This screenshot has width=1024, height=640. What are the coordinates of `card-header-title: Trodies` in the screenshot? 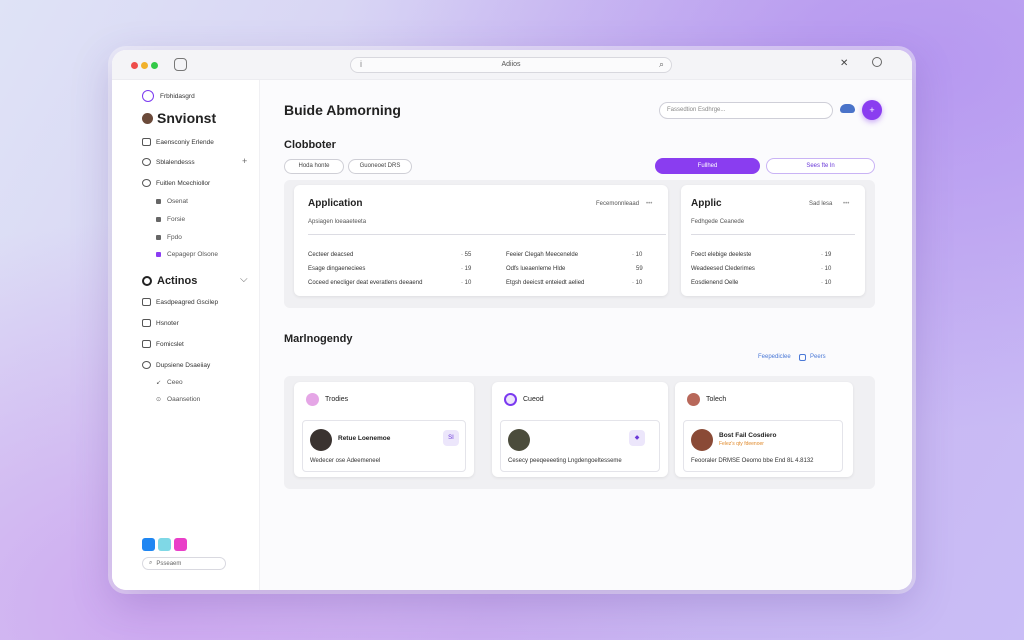 It's located at (337, 399).